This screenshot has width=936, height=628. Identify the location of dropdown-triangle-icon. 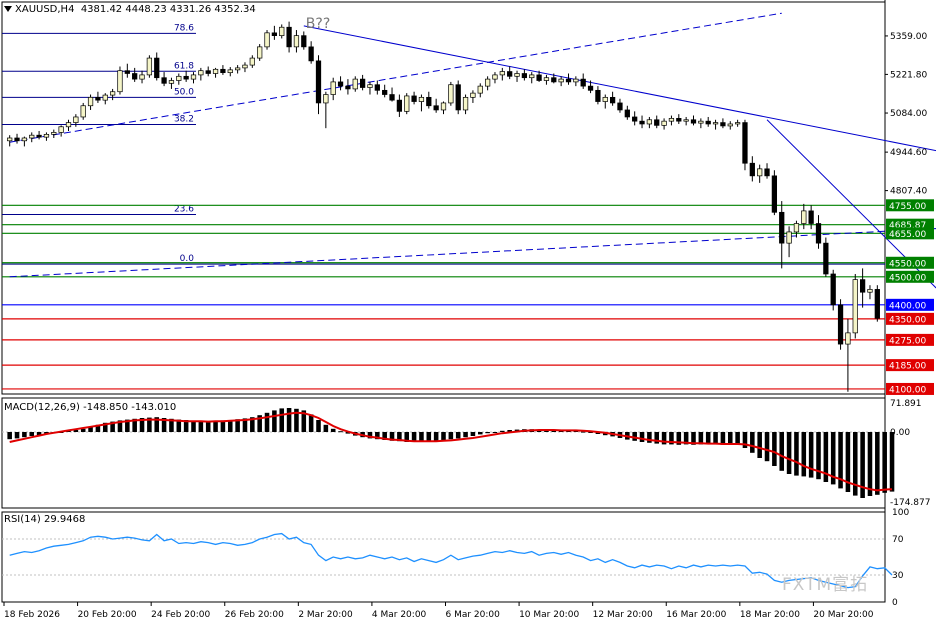
(8, 9).